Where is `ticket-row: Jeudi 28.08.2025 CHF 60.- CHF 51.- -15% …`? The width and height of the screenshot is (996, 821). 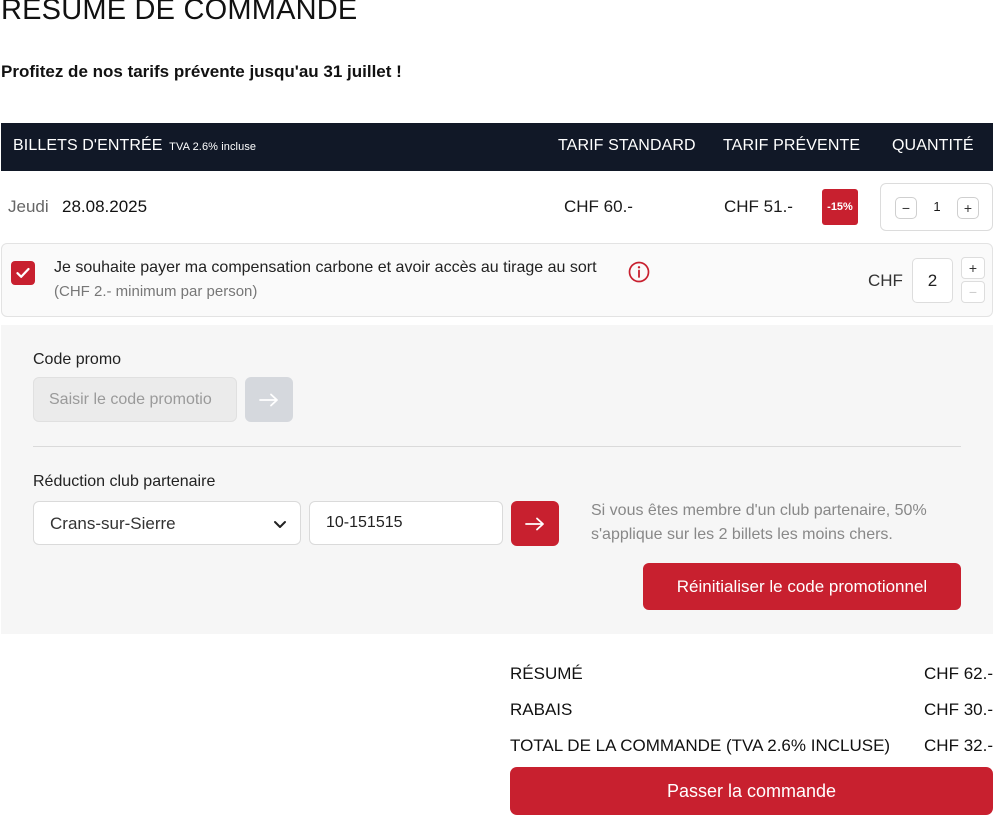
ticket-row: Jeudi 28.08.2025 CHF 60.- CHF 51.- -15% … is located at coordinates (497, 207).